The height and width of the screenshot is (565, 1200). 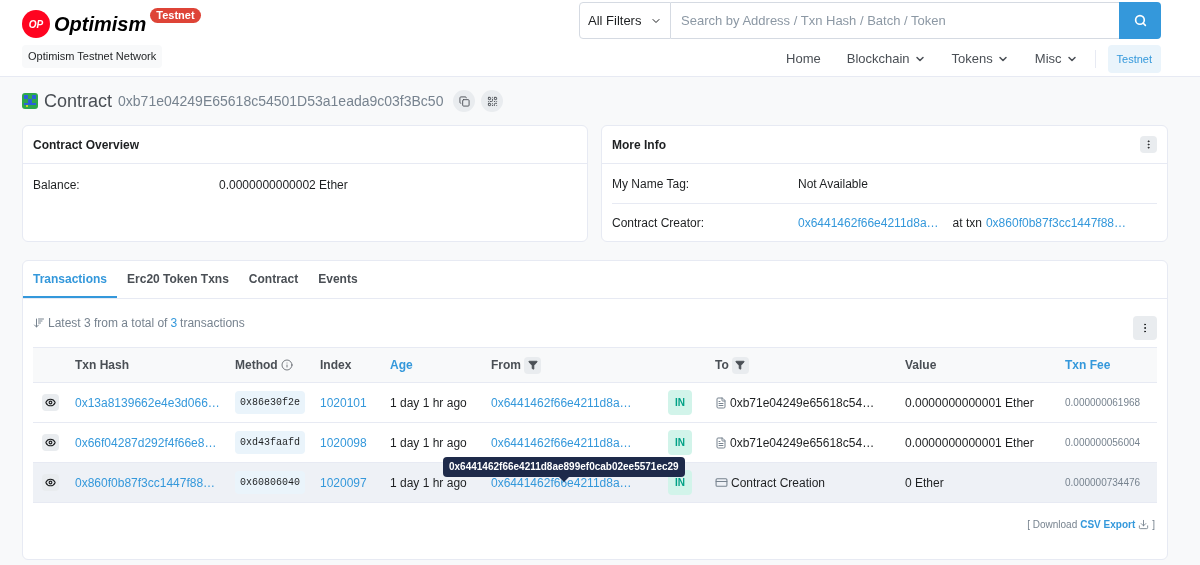 I want to click on column-header: Index, so click(x=336, y=365).